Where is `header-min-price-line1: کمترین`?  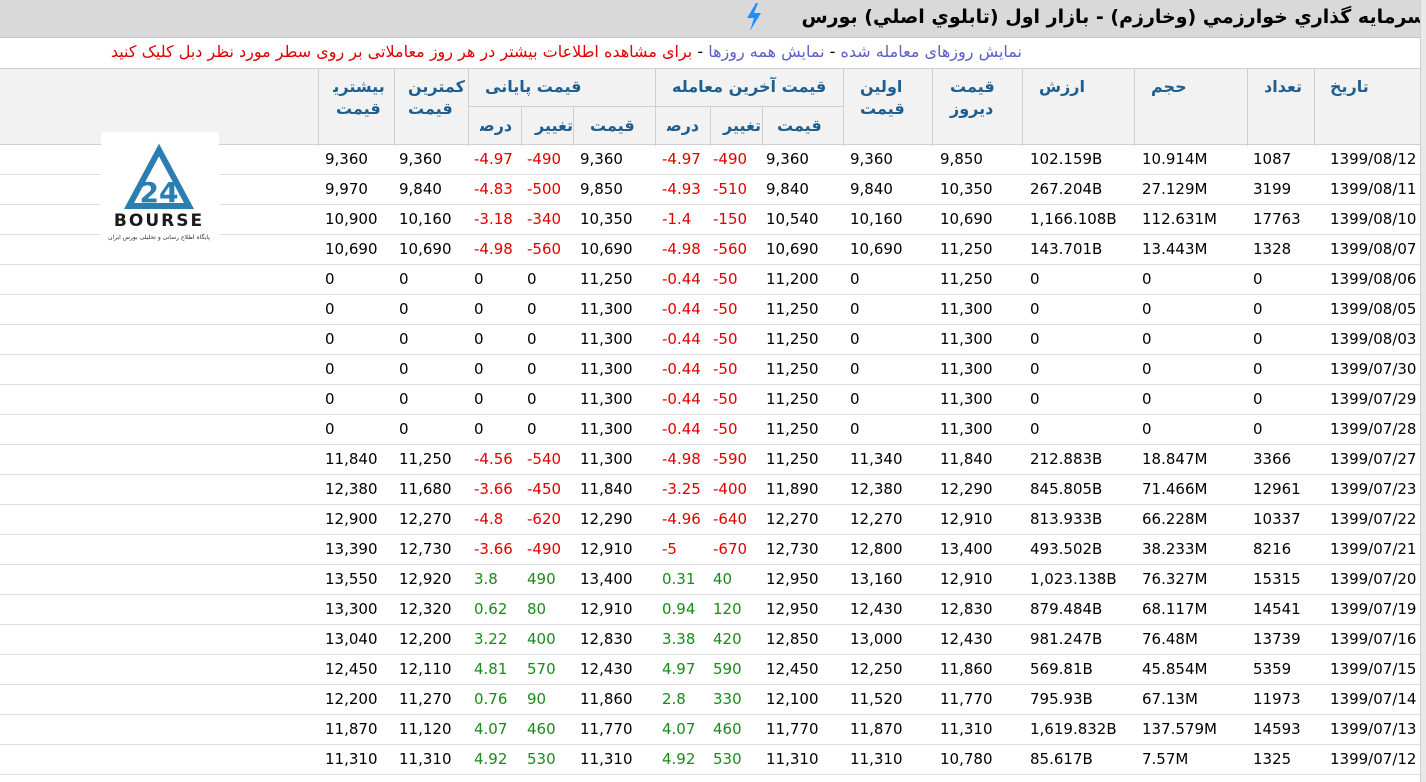
header-min-price-line1: کمترین is located at coordinates (436, 87).